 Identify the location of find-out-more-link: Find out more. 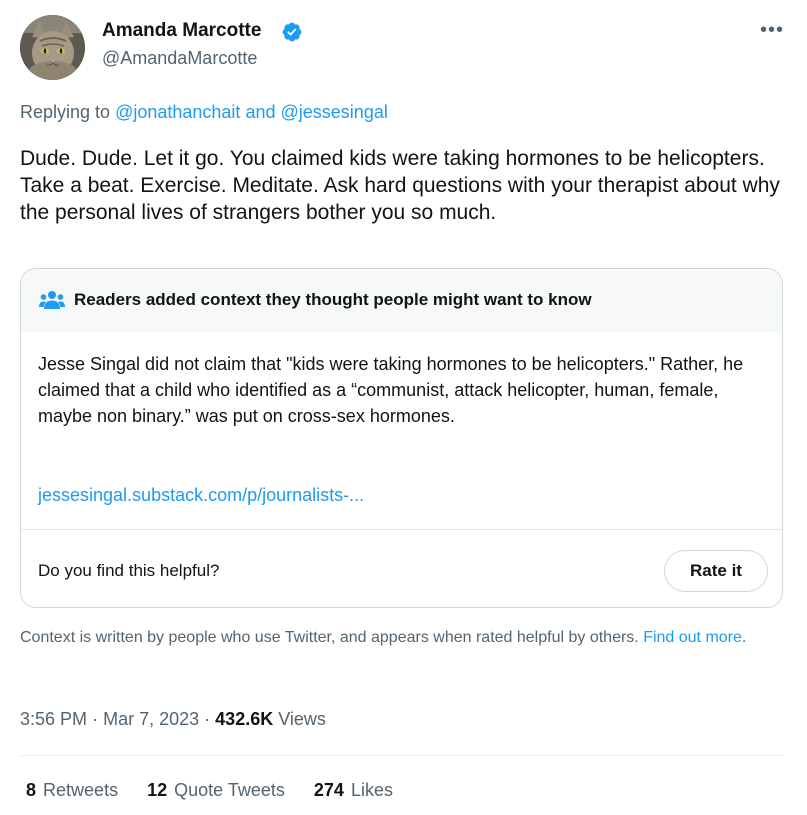
(692, 637).